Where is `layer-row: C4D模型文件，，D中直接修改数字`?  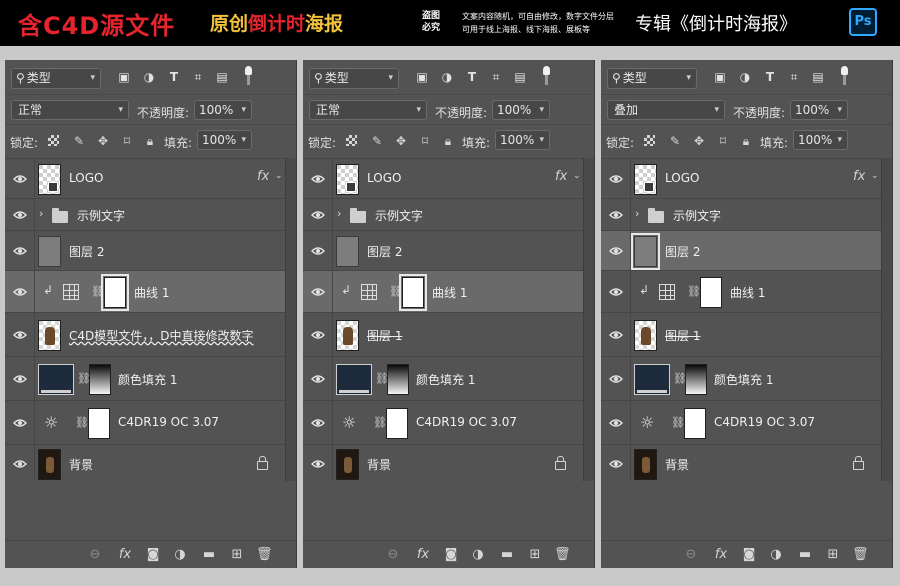
layer-row: C4D模型文件，，D中直接修改数字 is located at coordinates (145, 334).